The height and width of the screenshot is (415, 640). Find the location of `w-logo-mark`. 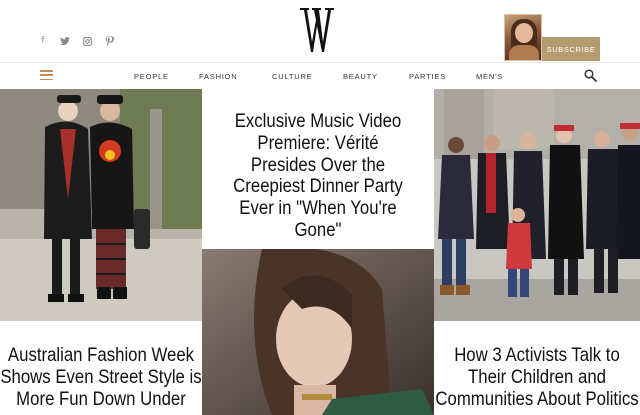

w-logo-mark is located at coordinates (317, 30).